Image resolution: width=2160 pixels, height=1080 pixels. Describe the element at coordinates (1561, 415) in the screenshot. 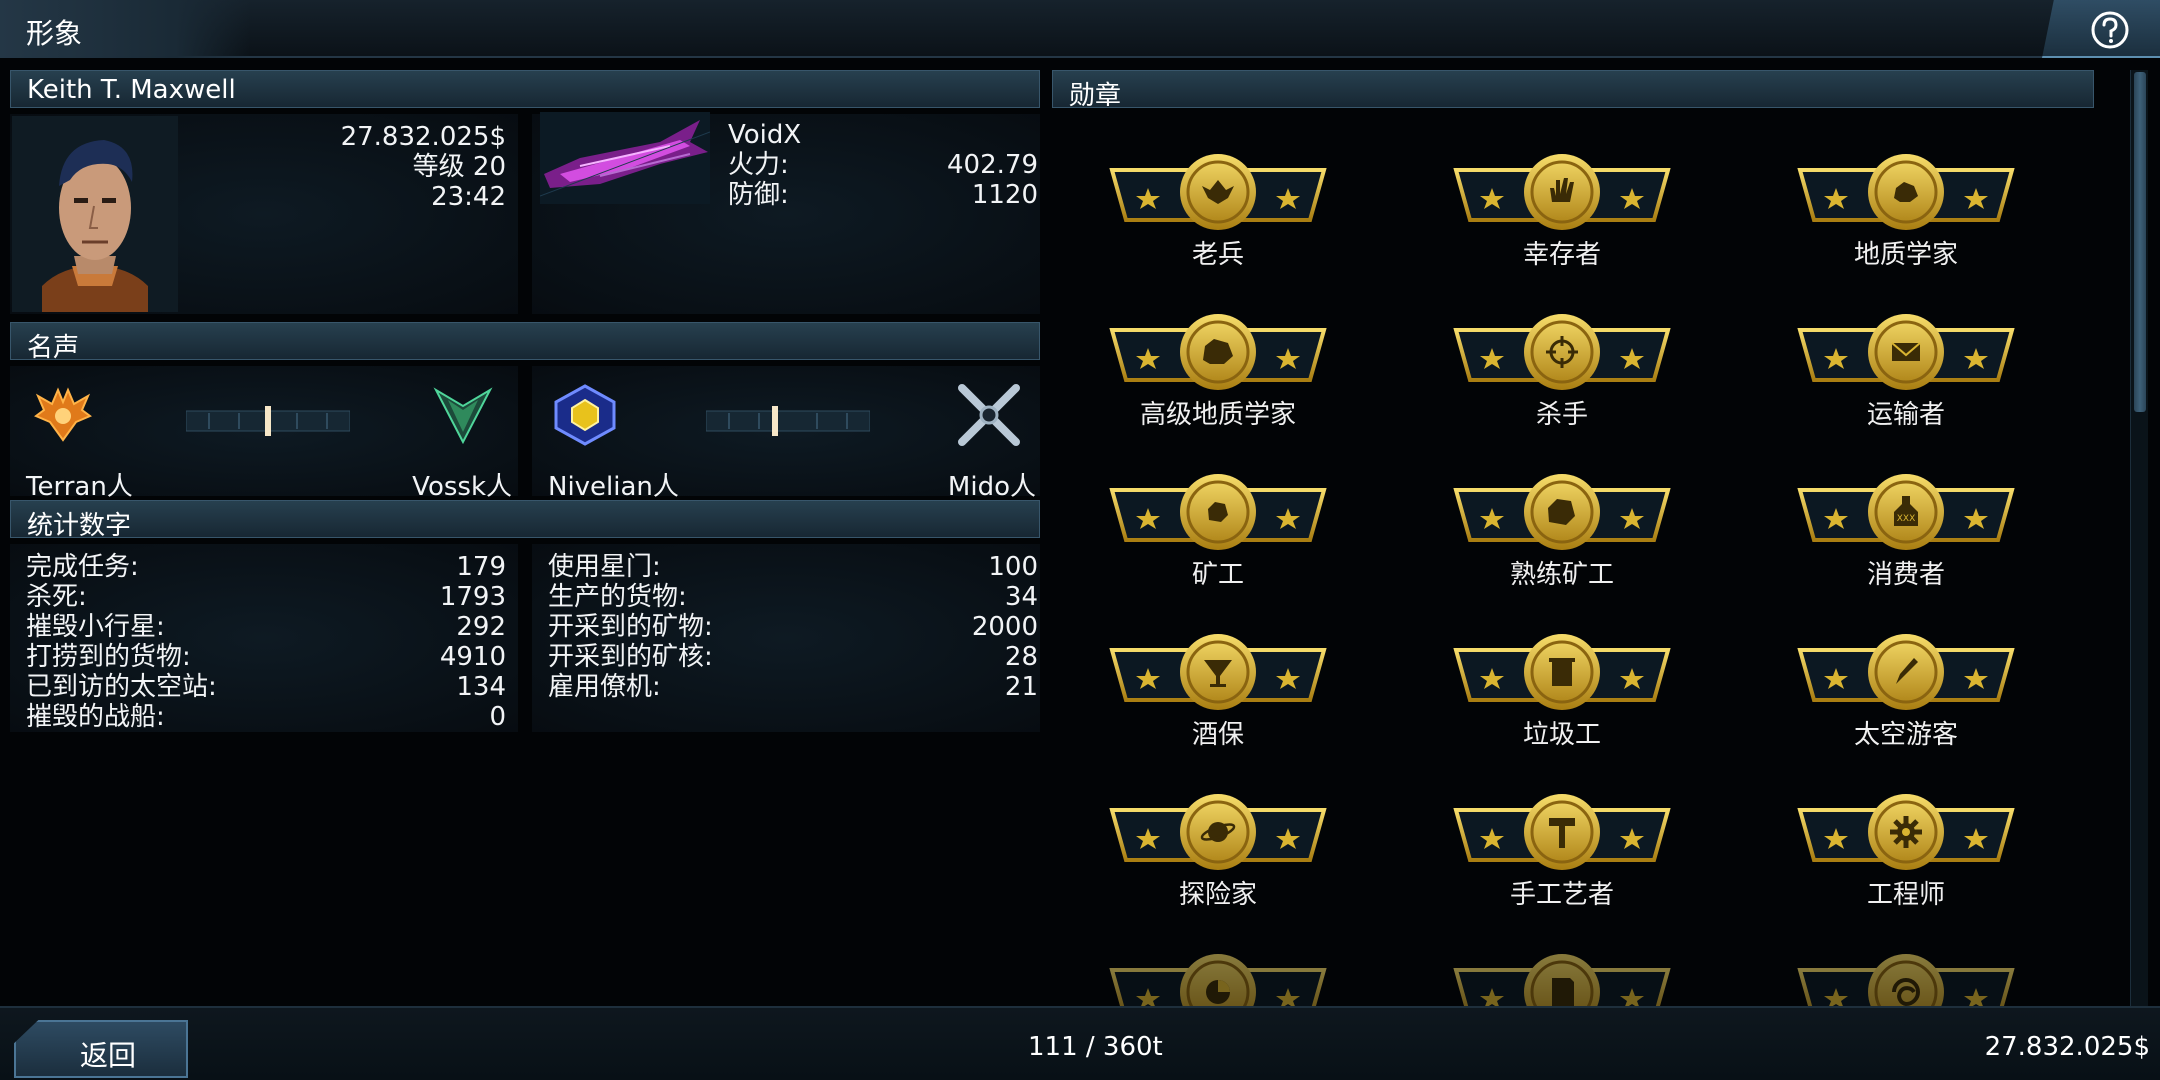

I see `medal-label: 杀手` at that location.